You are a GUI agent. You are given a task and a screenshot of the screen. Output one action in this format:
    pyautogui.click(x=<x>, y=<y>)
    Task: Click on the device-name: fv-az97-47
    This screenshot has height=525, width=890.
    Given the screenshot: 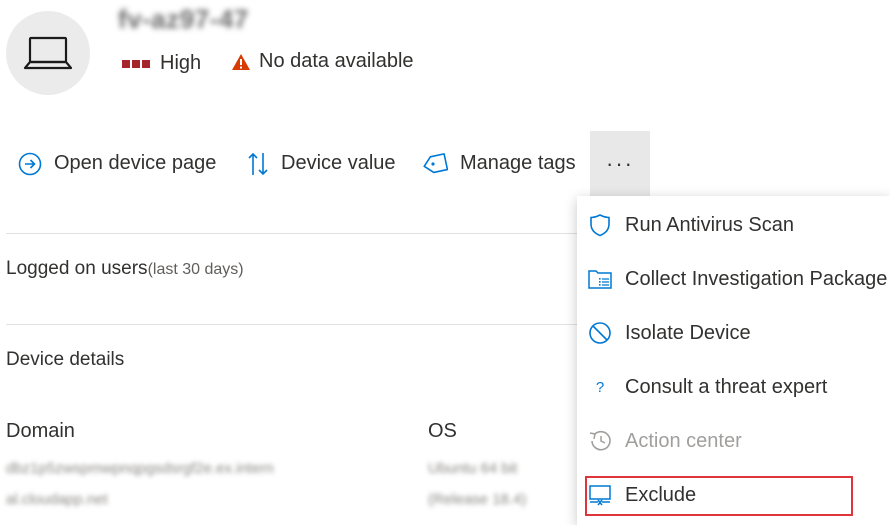 What is the action you would take?
    pyautogui.click(x=183, y=19)
    